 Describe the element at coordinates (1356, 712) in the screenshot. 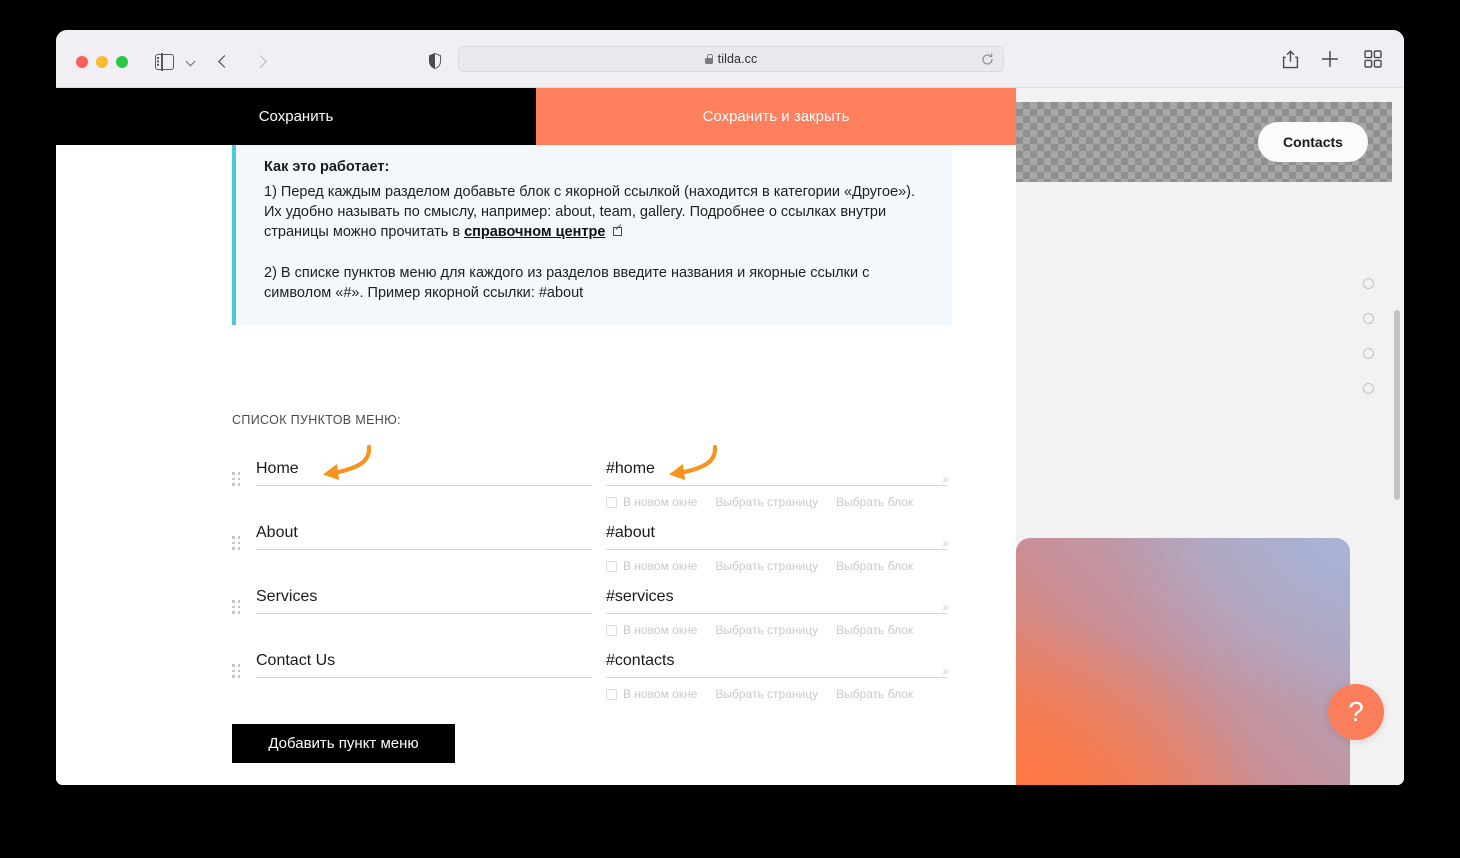

I see `help-button: ?` at that location.